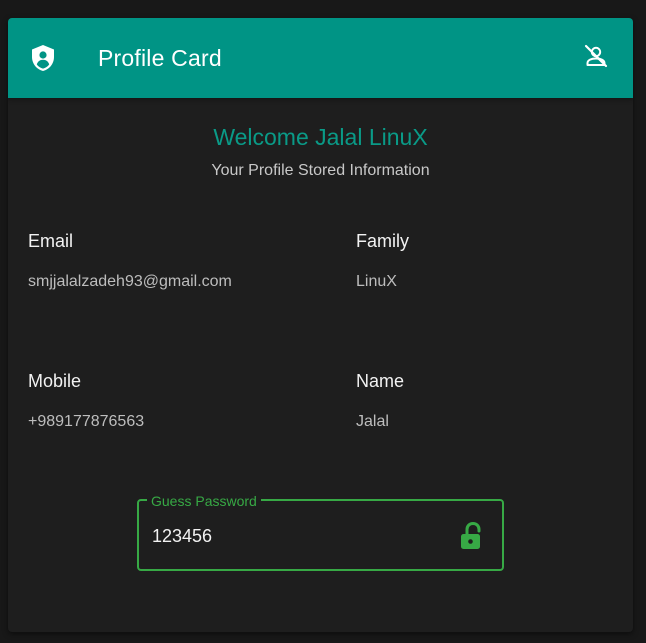  Describe the element at coordinates (472, 536) in the screenshot. I see `lock-open-icon` at that location.